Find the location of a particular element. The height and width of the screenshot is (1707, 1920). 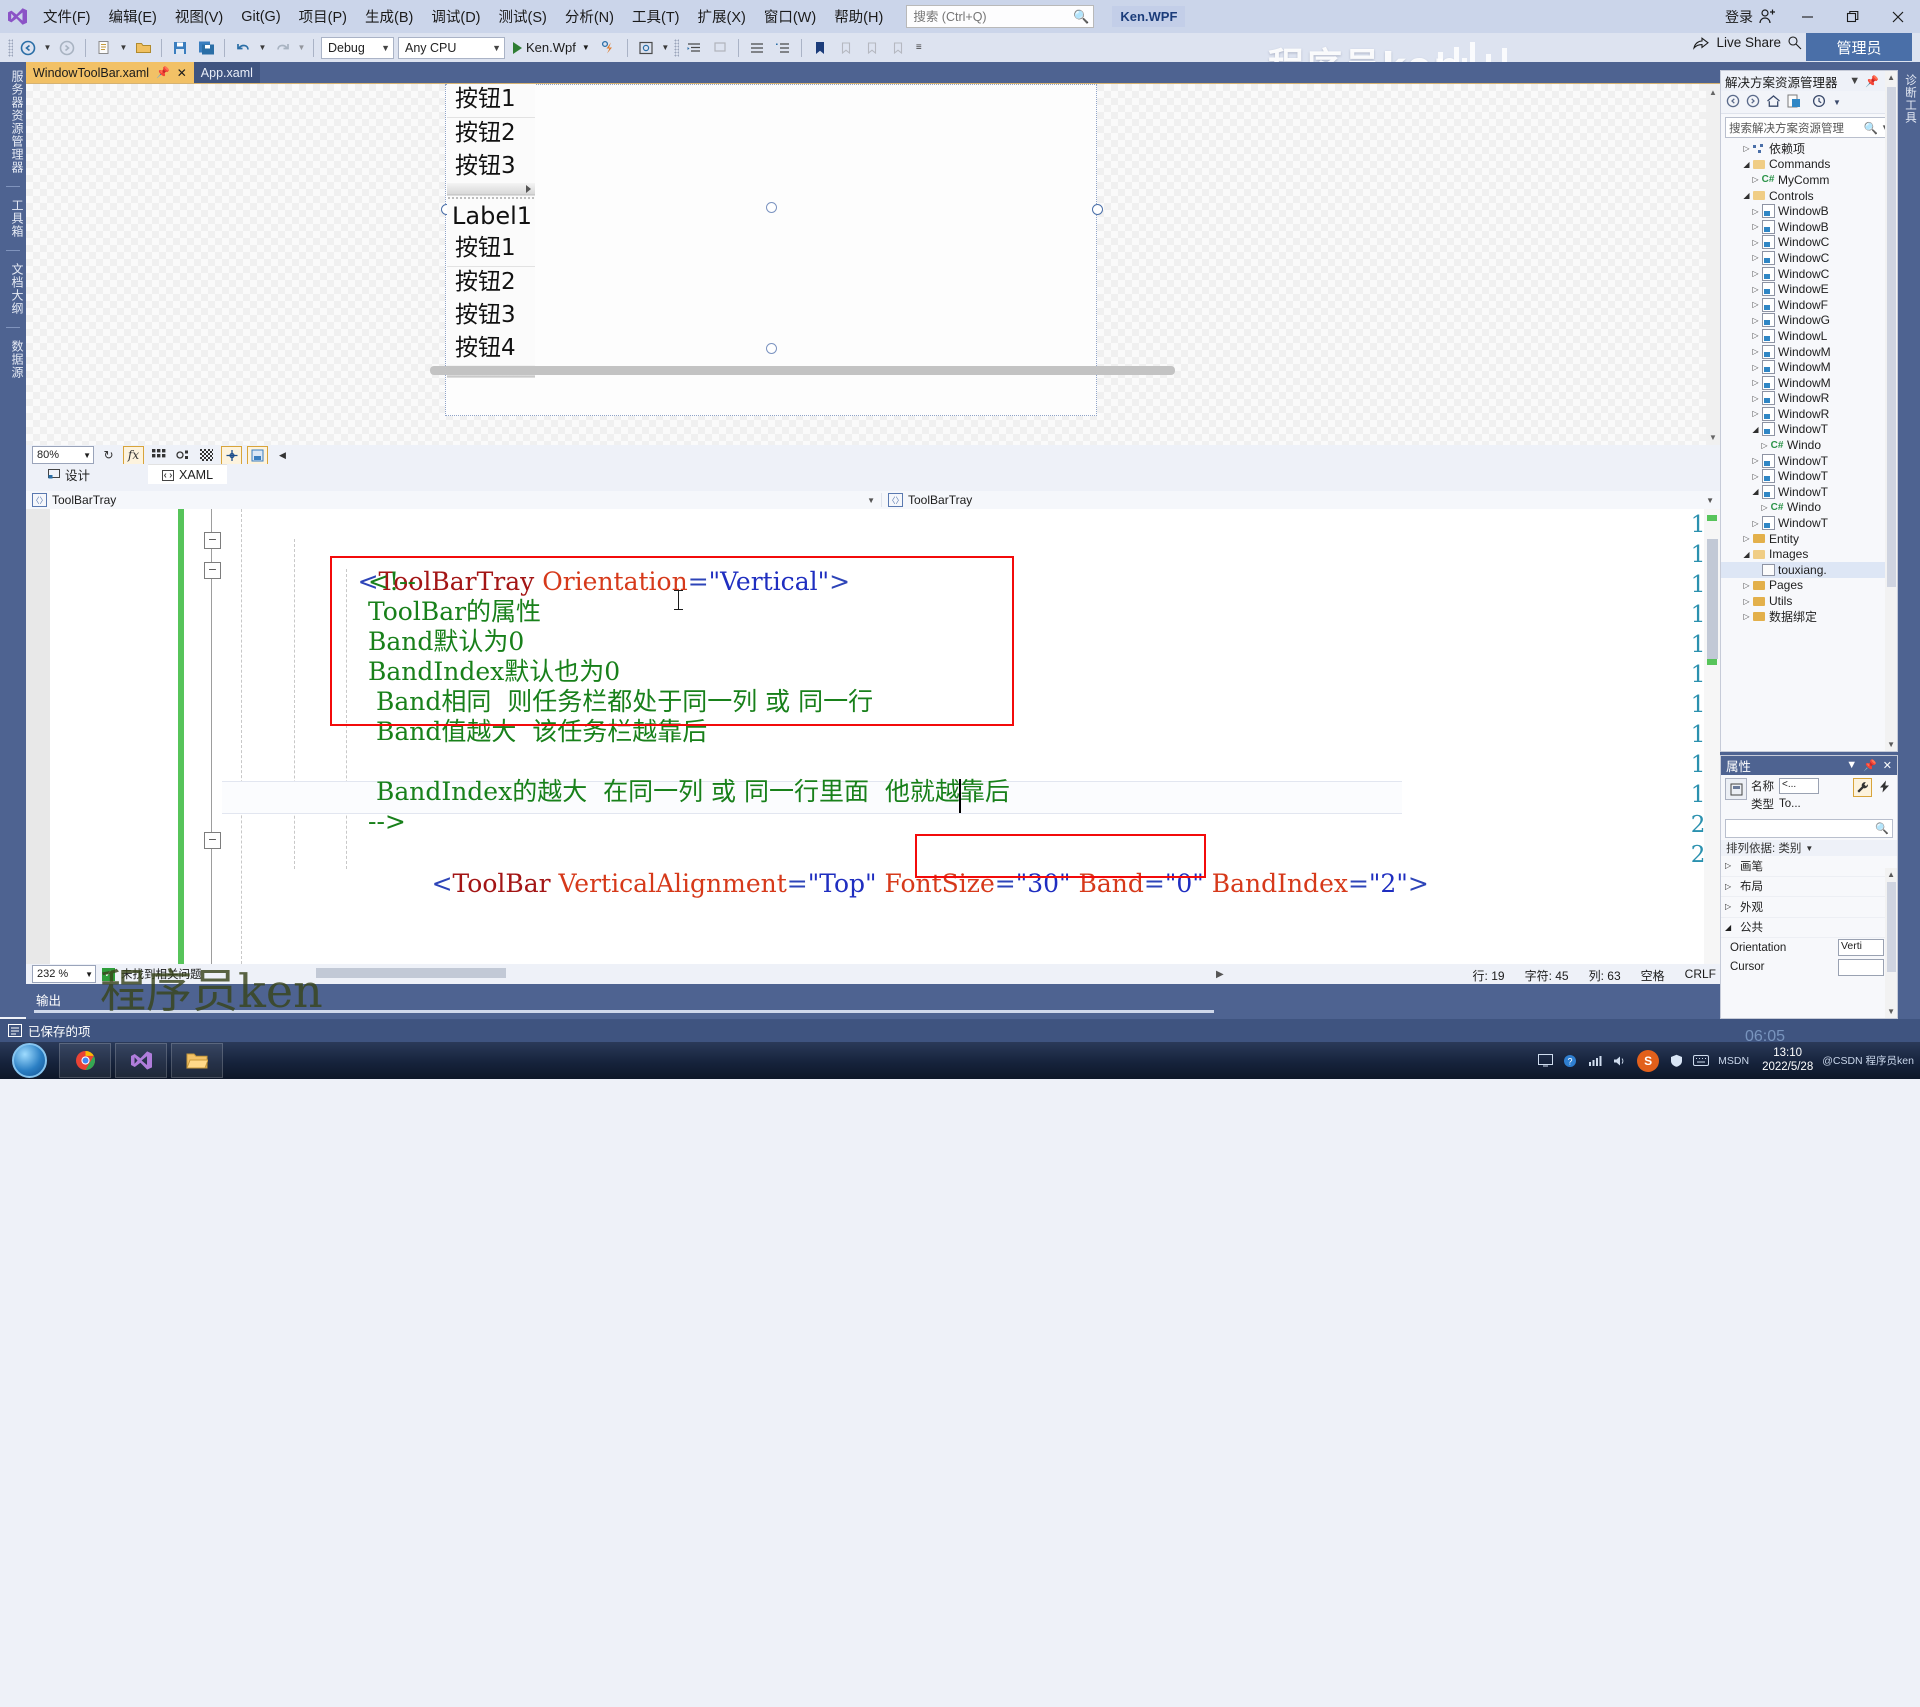

pin-icon: 📌 is located at coordinates (163, 72).